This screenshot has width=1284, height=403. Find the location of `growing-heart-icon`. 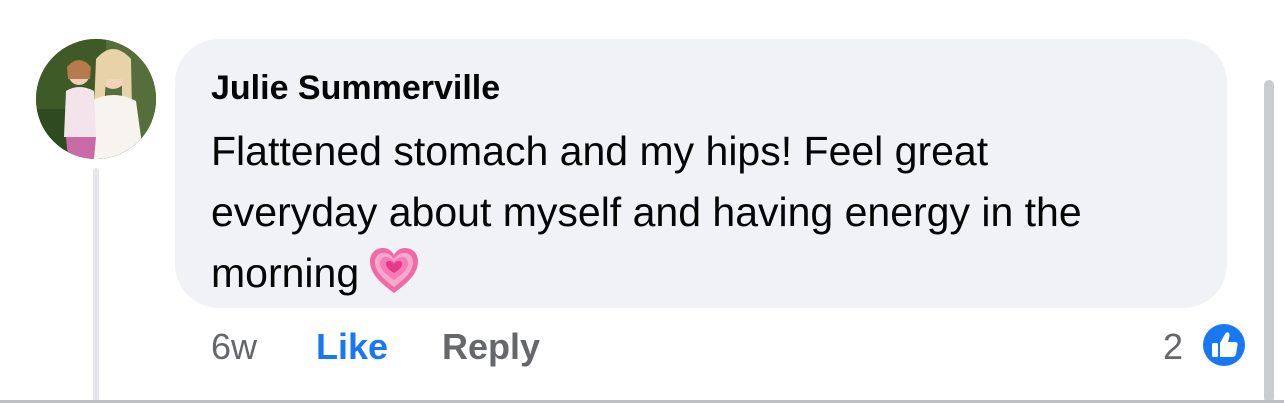

growing-heart-icon is located at coordinates (394, 271).